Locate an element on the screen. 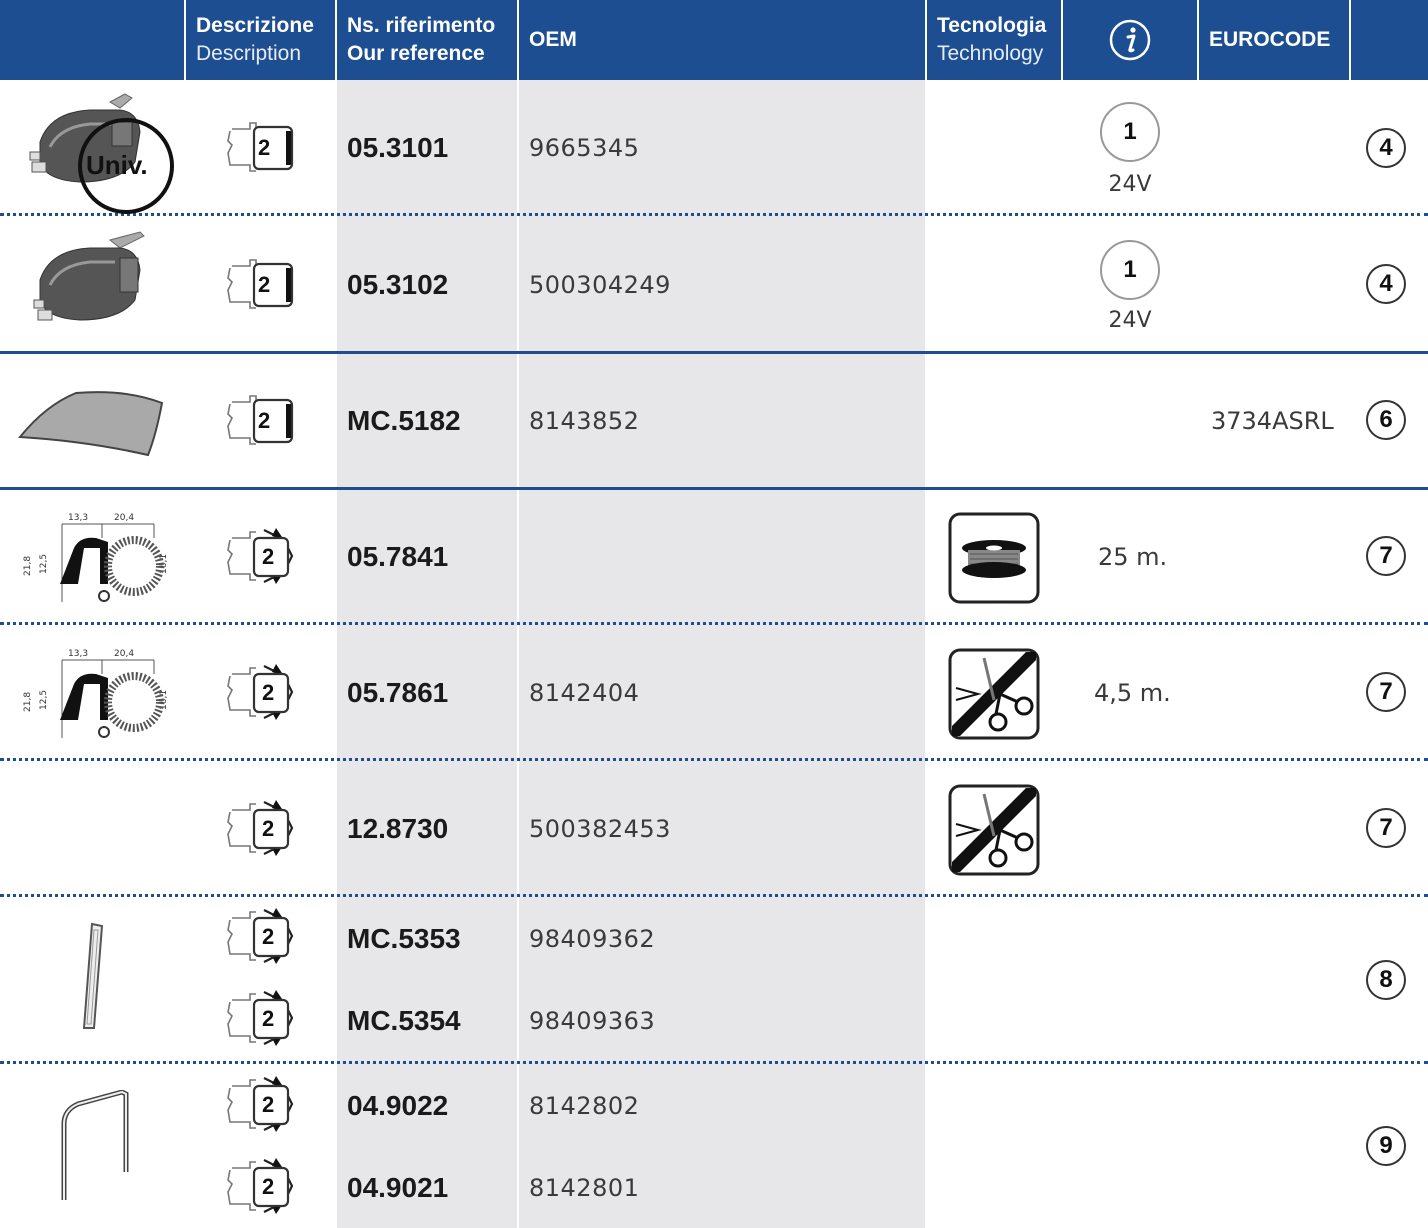  header-technology-en: Technology is located at coordinates (990, 53).